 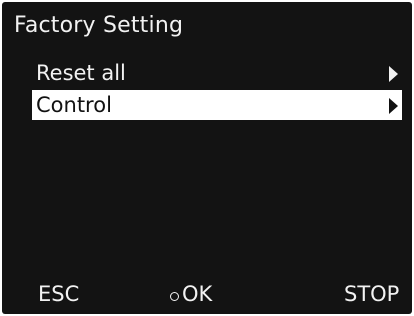 What do you see at coordinates (217, 105) in the screenshot?
I see `menu-item-control: Control` at bounding box center [217, 105].